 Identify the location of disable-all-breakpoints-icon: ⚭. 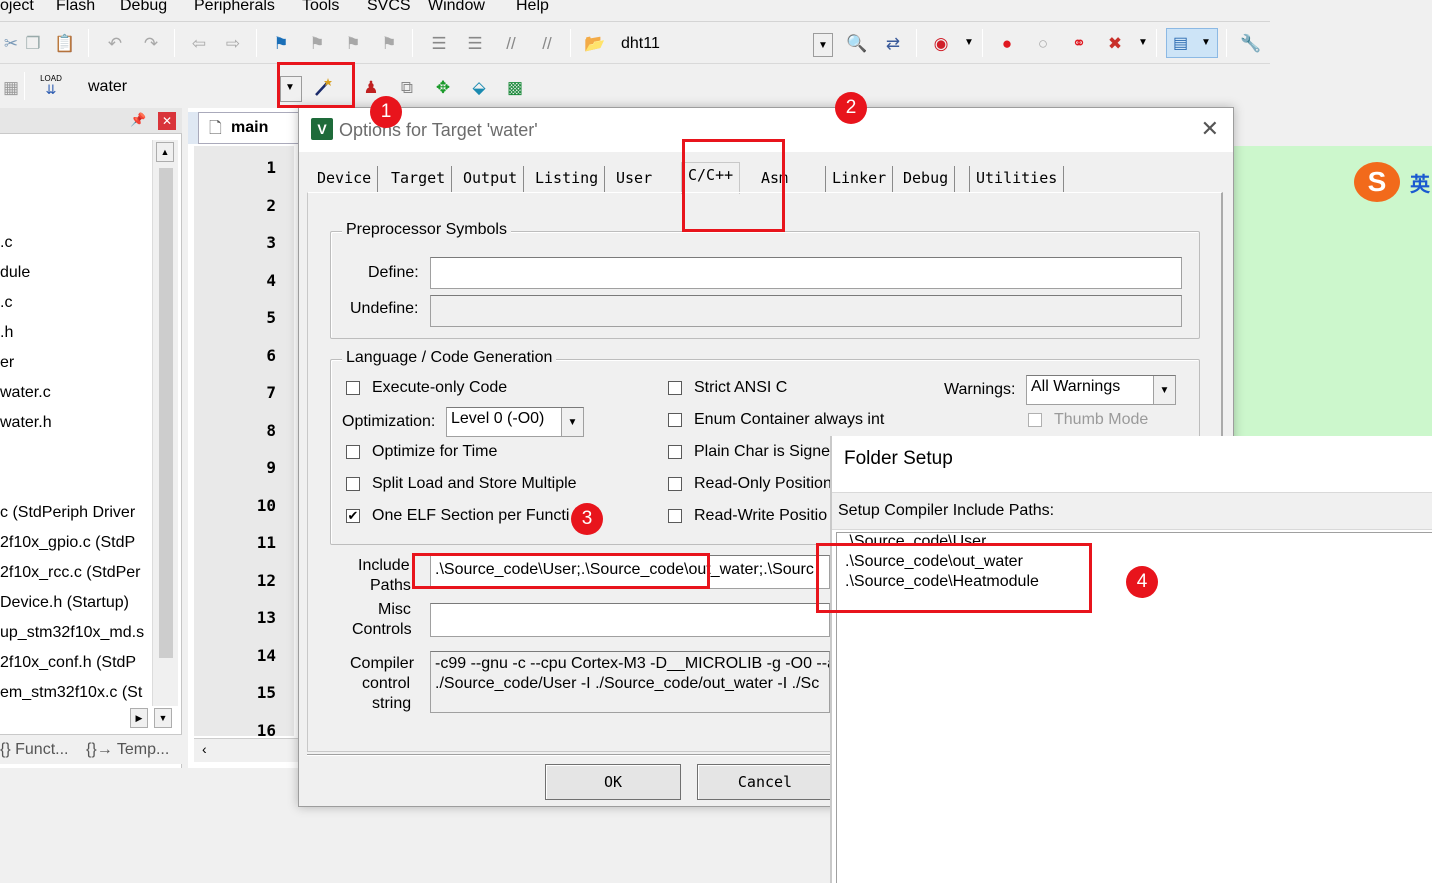
(1079, 43).